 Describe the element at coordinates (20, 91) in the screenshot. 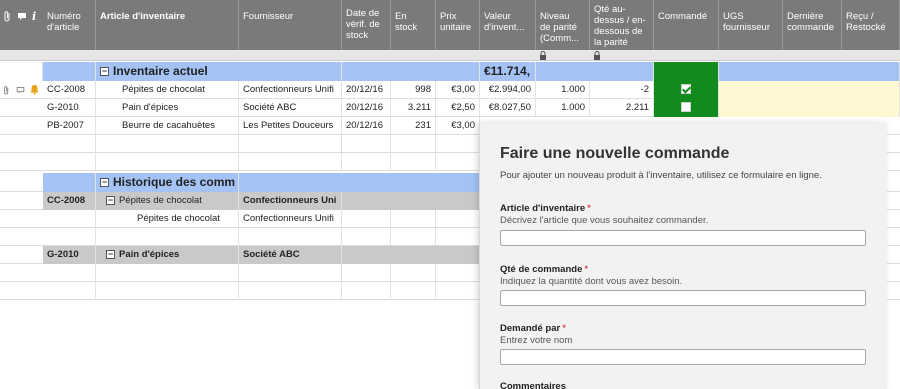

I see `row-comment-icon` at that location.